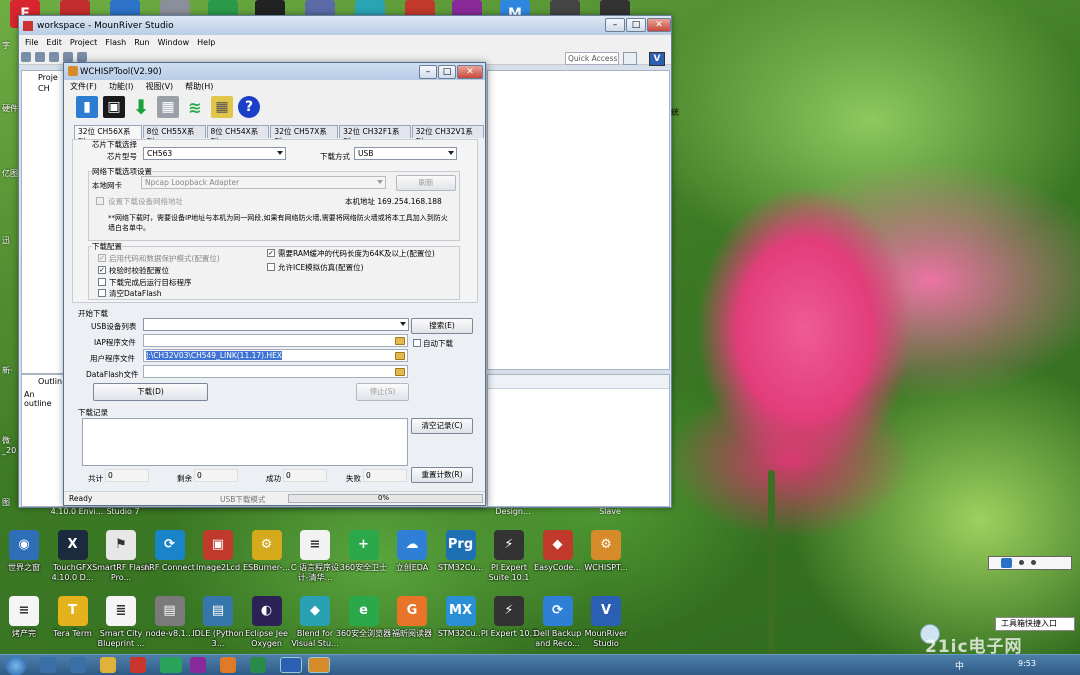 The height and width of the screenshot is (675, 1080). I want to click on perspective-icon, so click(630, 58).